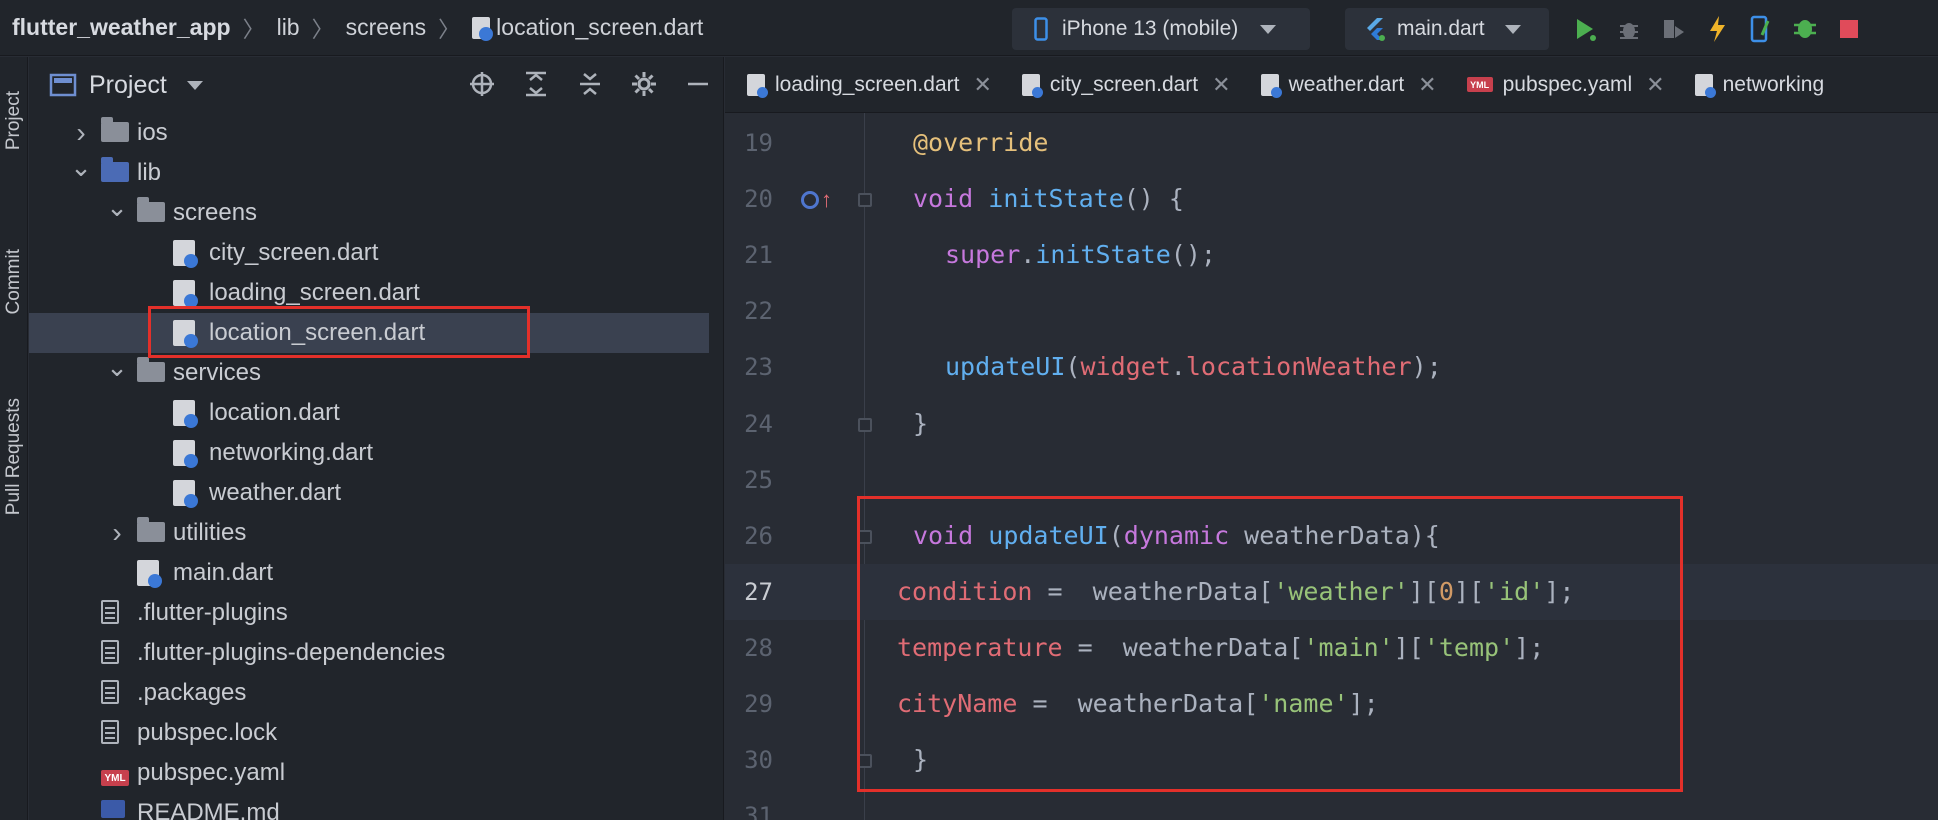  I want to click on run-configuration-selector: main.dart, so click(1447, 29).